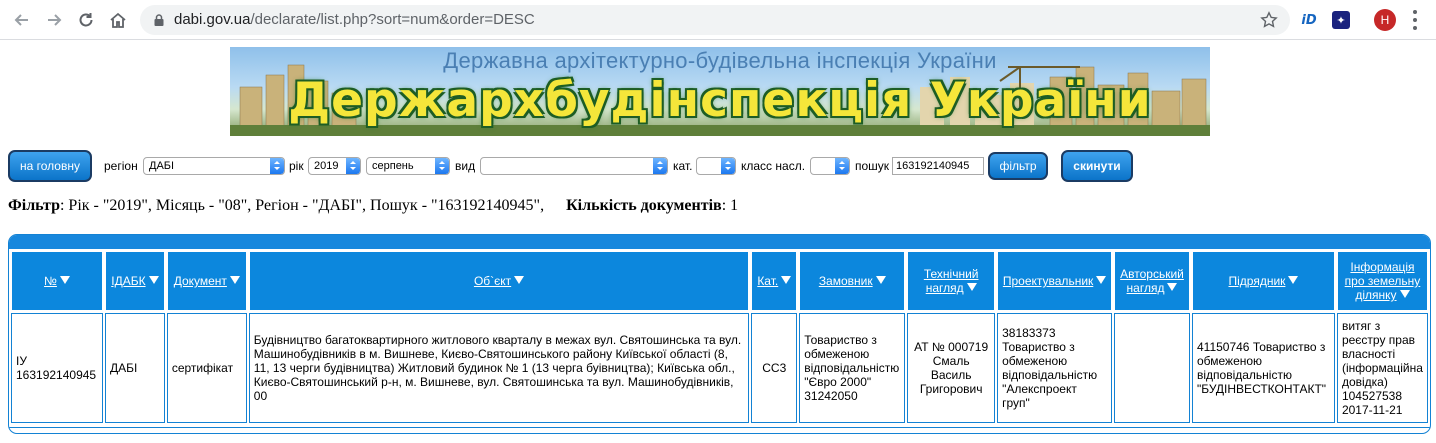 The width and height of the screenshot is (1436, 443). I want to click on reload-icon, so click(86, 20).